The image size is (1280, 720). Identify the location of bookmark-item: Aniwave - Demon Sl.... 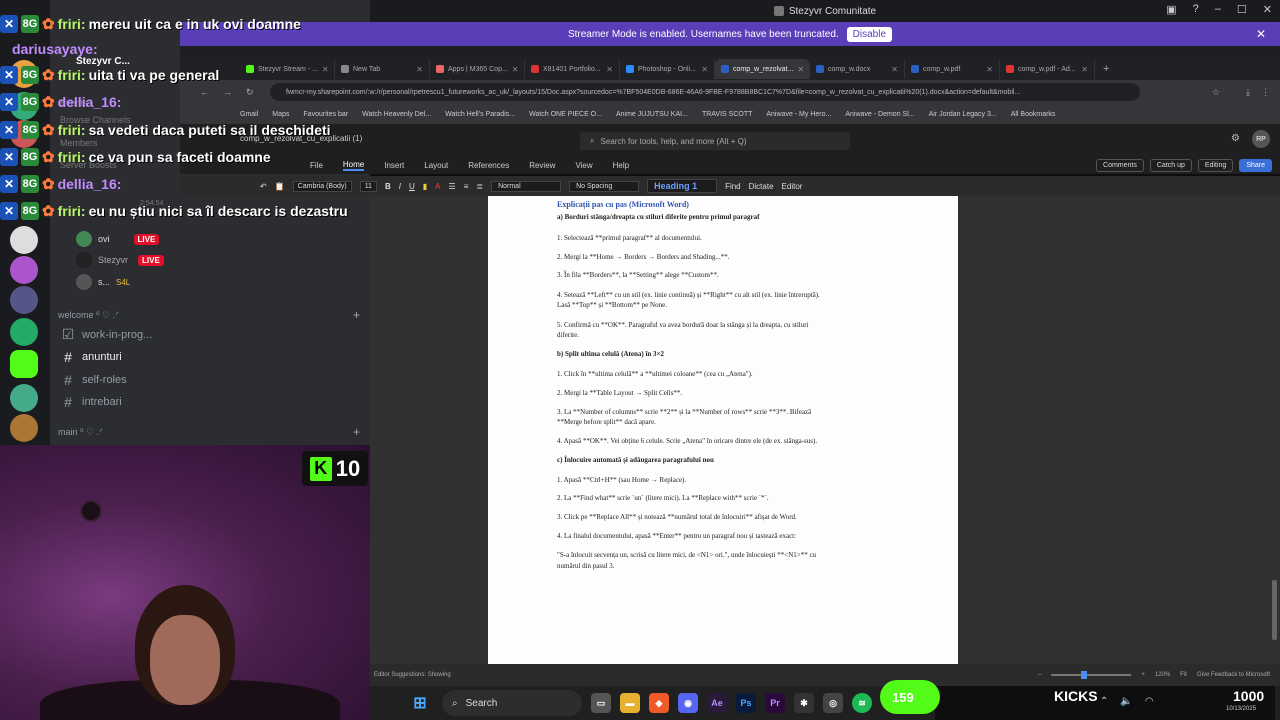
(879, 114).